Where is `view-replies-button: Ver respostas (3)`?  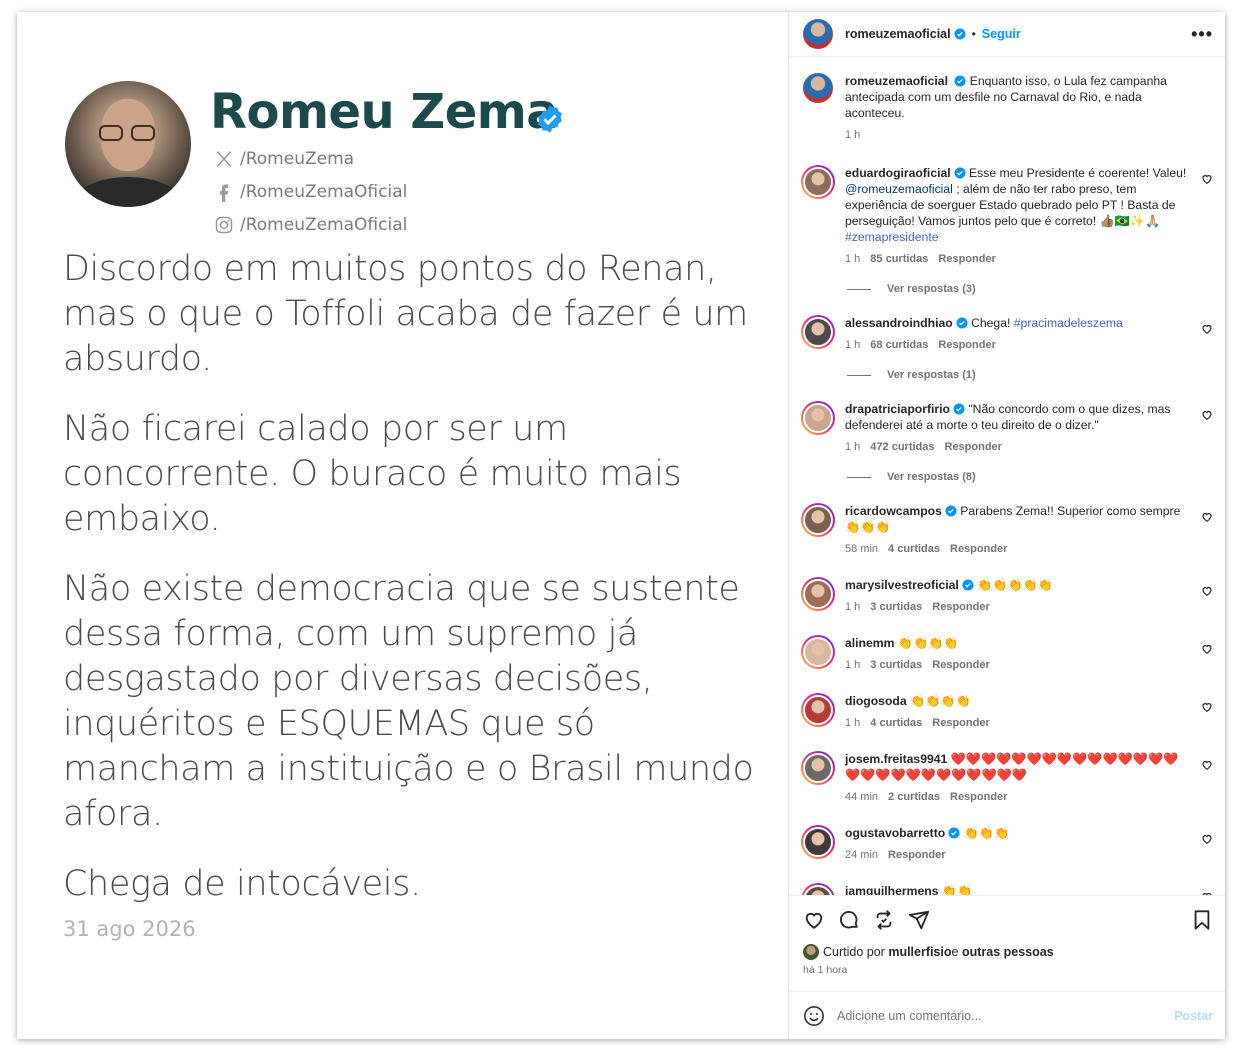 view-replies-button: Ver respostas (3) is located at coordinates (1030, 289).